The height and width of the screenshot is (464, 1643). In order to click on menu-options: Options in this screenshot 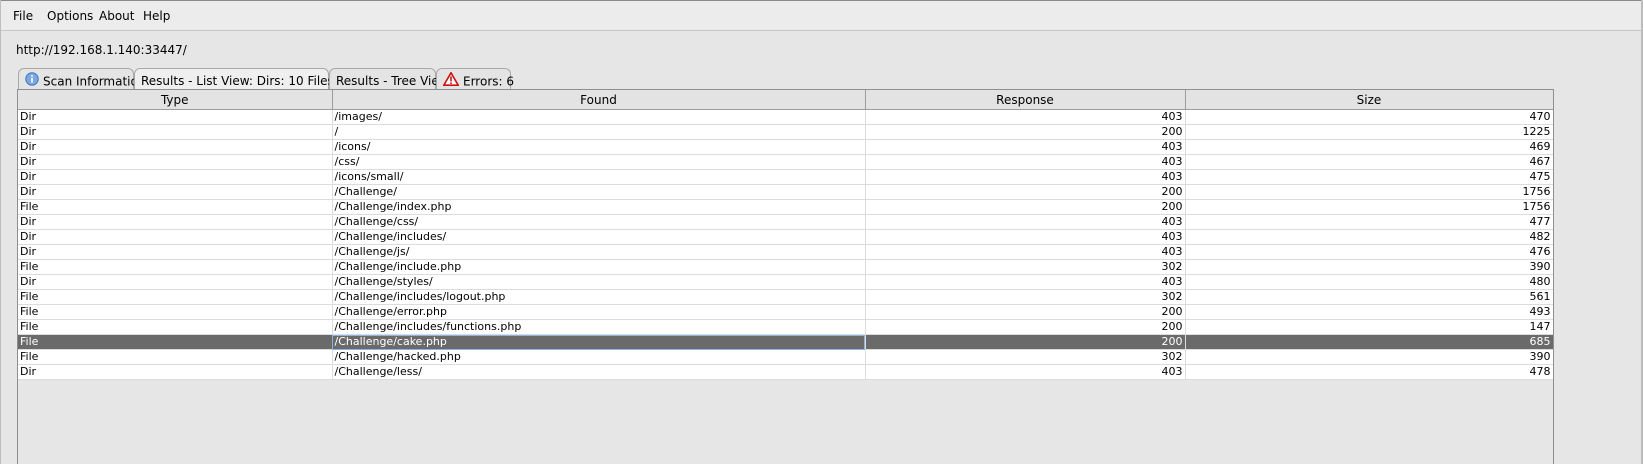, I will do `click(70, 16)`.